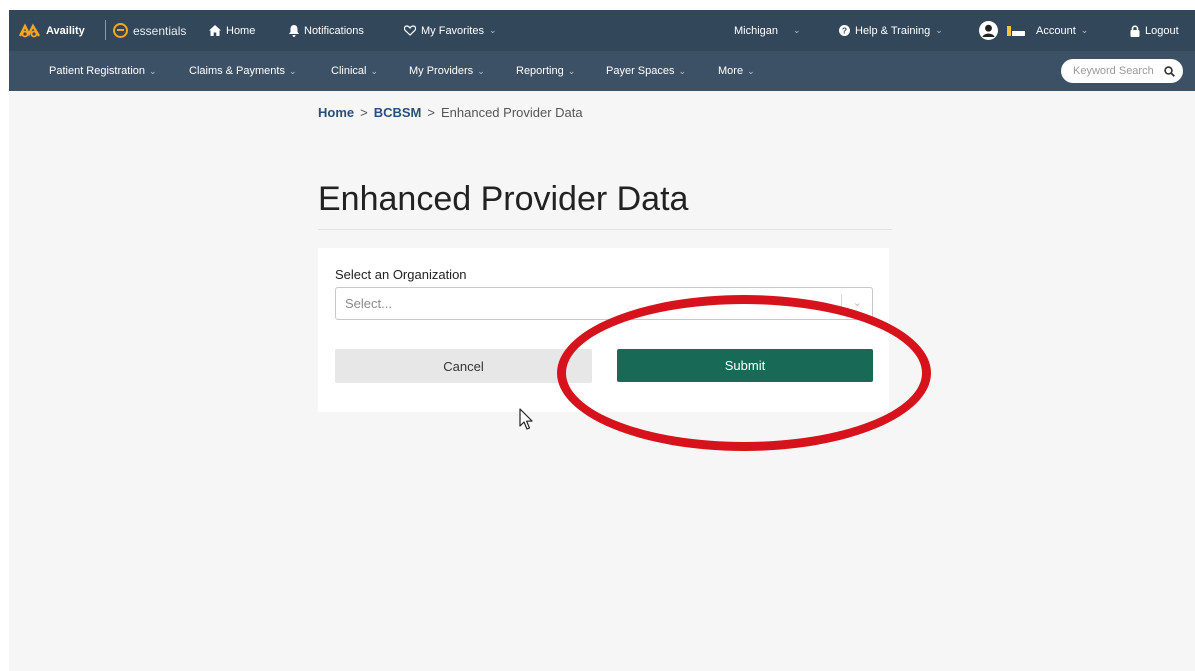 This screenshot has height=671, width=1195. Describe the element at coordinates (334, 30) in the screenshot. I see `notifications-label: Notifications` at that location.